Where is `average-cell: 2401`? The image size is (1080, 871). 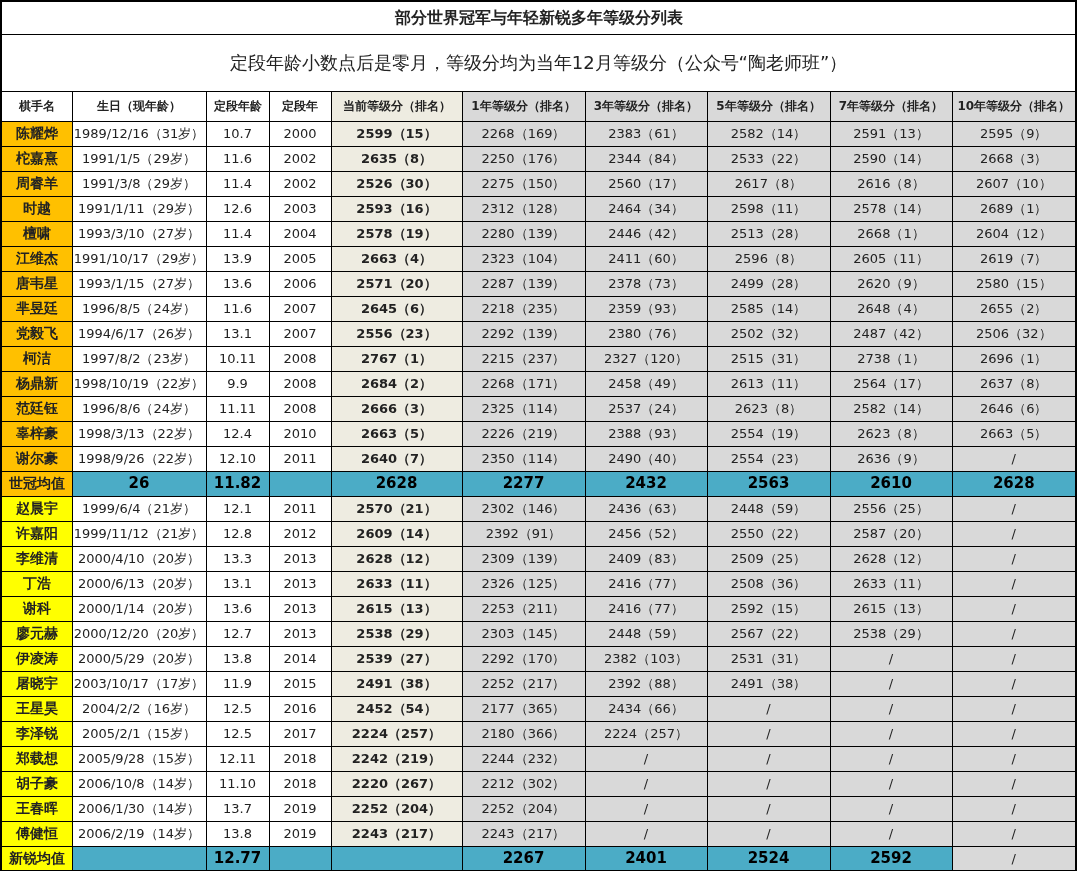
average-cell: 2401 is located at coordinates (646, 858).